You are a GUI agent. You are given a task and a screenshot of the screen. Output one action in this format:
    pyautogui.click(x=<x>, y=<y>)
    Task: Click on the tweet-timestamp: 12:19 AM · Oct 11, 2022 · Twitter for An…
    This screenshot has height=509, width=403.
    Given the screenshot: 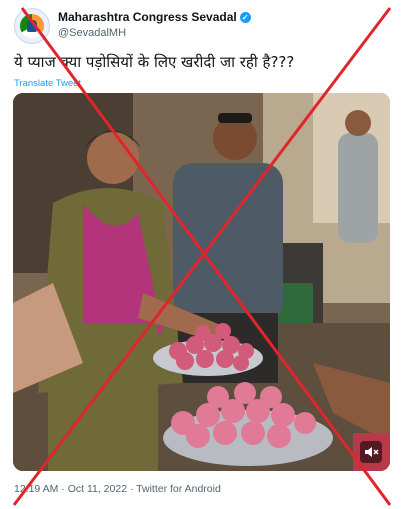 What is the action you would take?
    pyautogui.click(x=117, y=489)
    